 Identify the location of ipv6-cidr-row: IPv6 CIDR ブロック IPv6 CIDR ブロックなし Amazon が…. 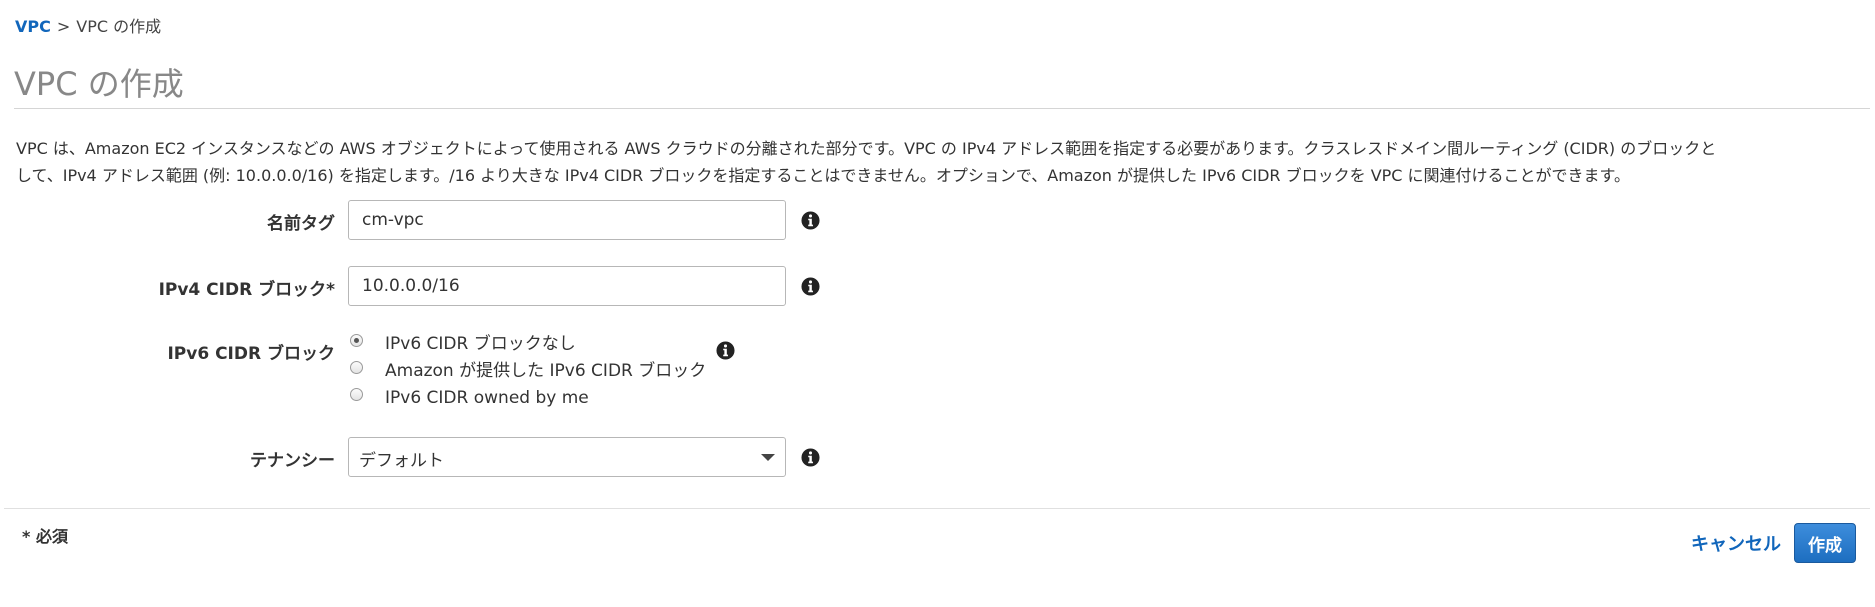
(450, 372).